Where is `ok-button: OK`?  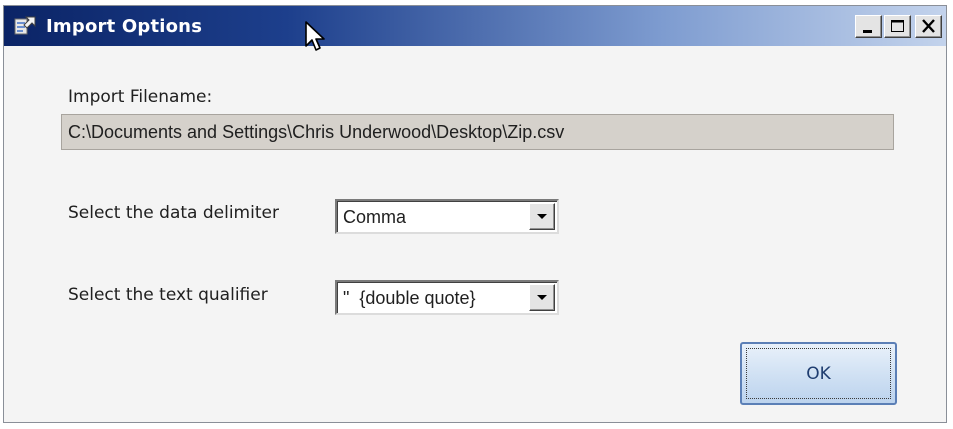
ok-button: OK is located at coordinates (818, 373).